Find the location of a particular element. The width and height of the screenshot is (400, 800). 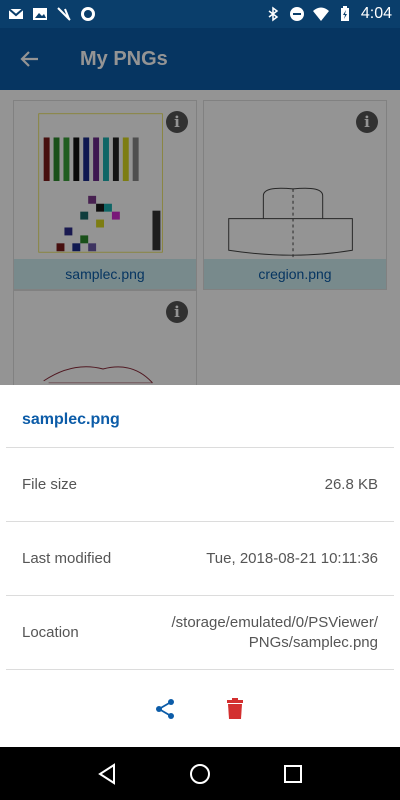

location-value-line1: /storage/emulated/0/PSViewer/ is located at coordinates (274, 622).